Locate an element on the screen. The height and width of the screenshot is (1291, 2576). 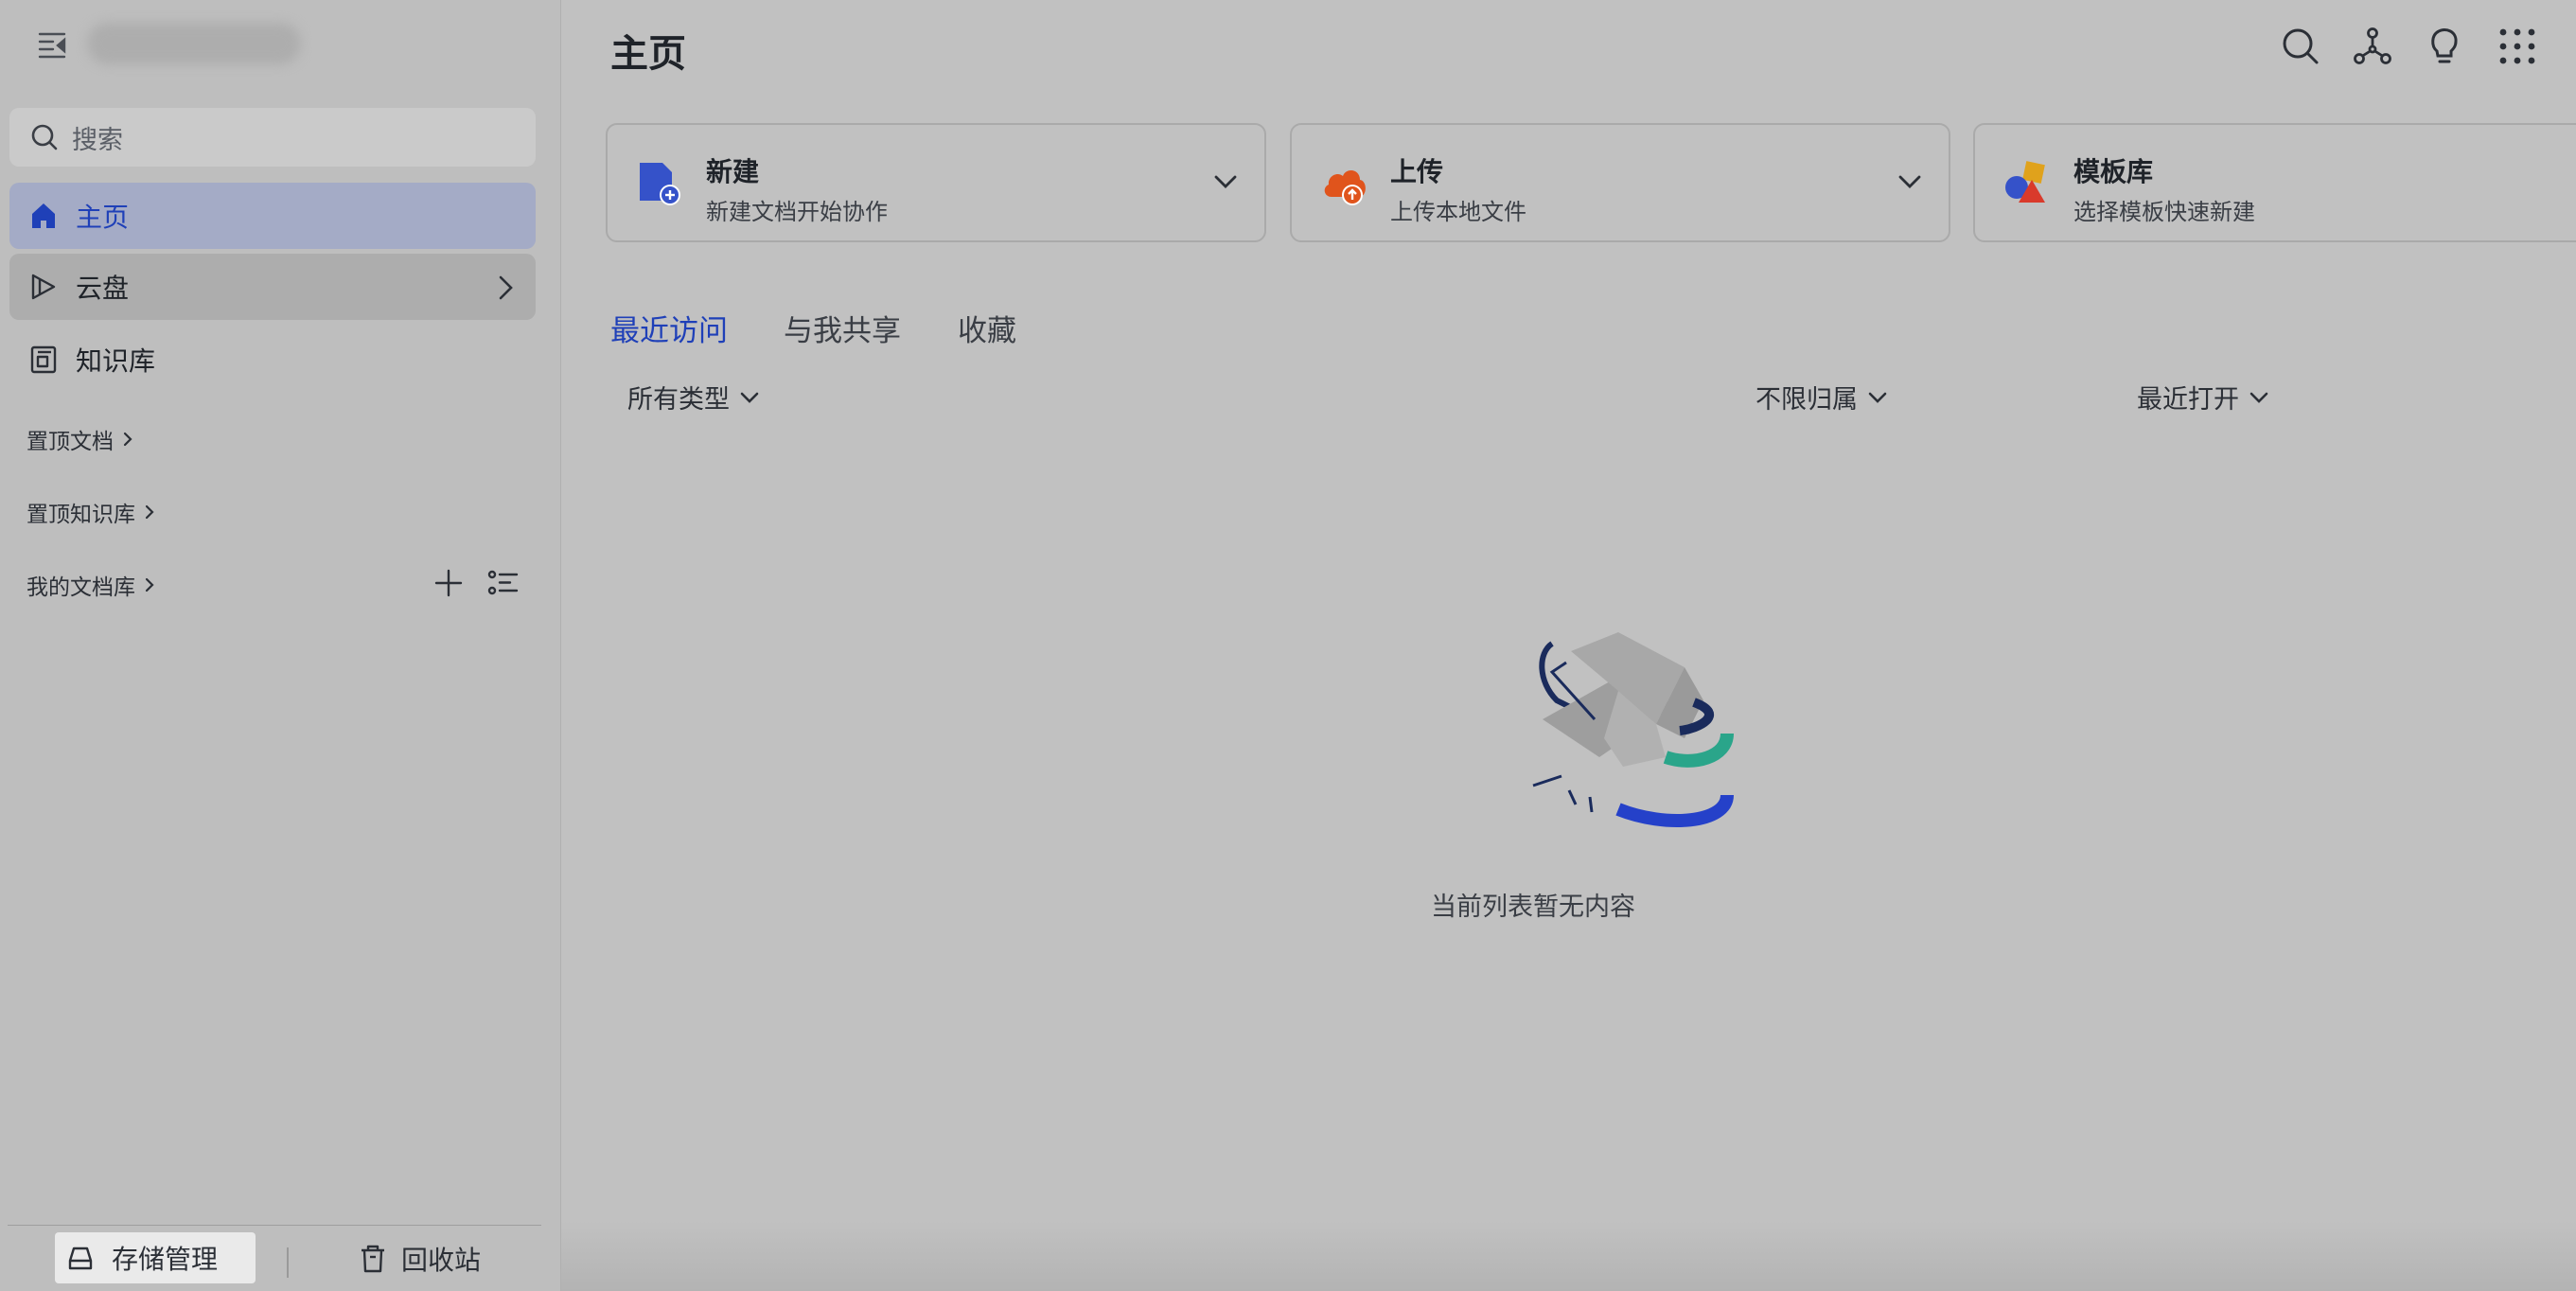
filter-type-dropdown: 所有类型 is located at coordinates (693, 397).